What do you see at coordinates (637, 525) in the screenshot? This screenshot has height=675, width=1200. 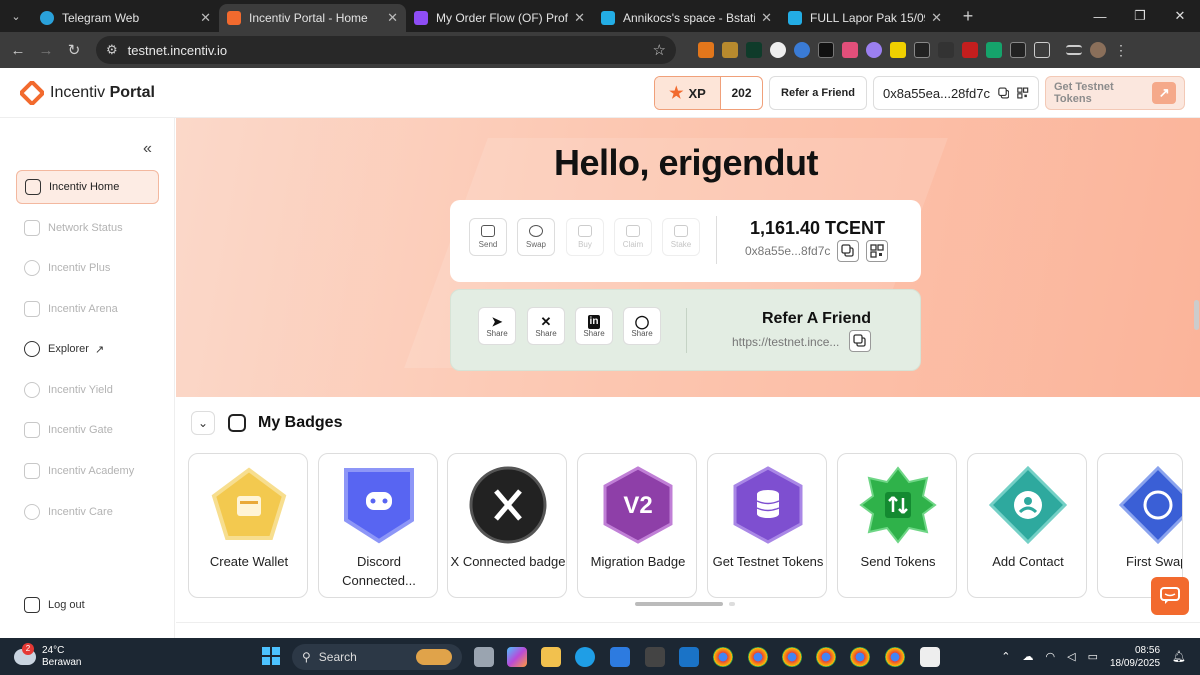 I see `badge-card-migration: V2 Migration Badge` at bounding box center [637, 525].